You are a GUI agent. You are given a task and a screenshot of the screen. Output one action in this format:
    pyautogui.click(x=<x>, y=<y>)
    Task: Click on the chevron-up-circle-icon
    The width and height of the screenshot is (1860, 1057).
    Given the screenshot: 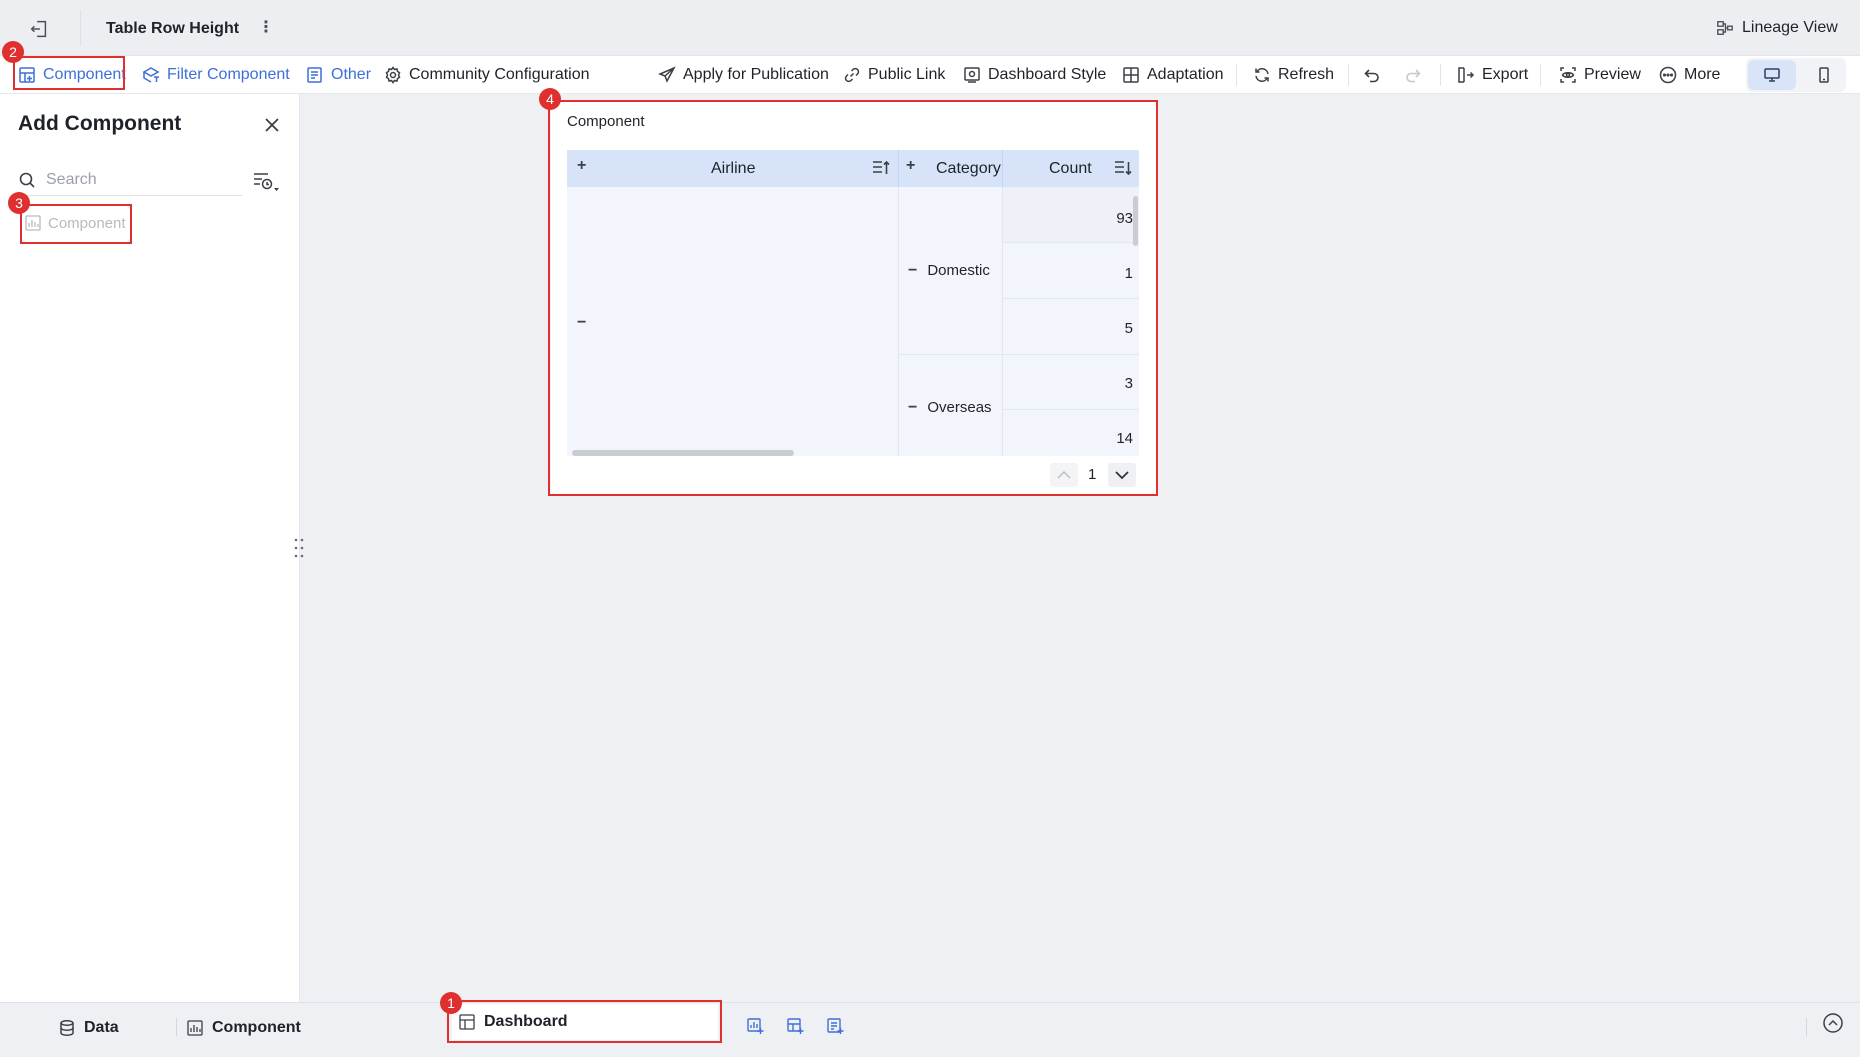 What is the action you would take?
    pyautogui.click(x=1836, y=1023)
    